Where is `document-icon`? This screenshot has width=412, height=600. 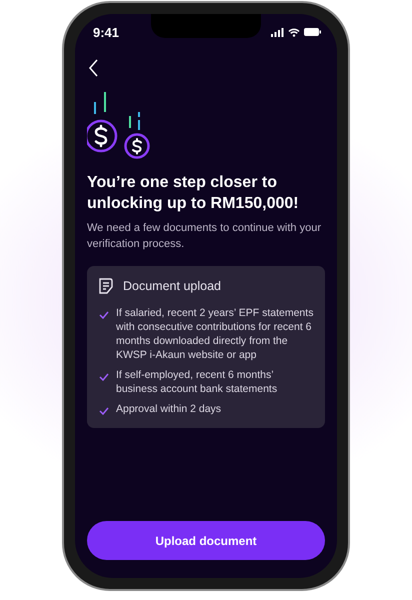
document-icon is located at coordinates (106, 286).